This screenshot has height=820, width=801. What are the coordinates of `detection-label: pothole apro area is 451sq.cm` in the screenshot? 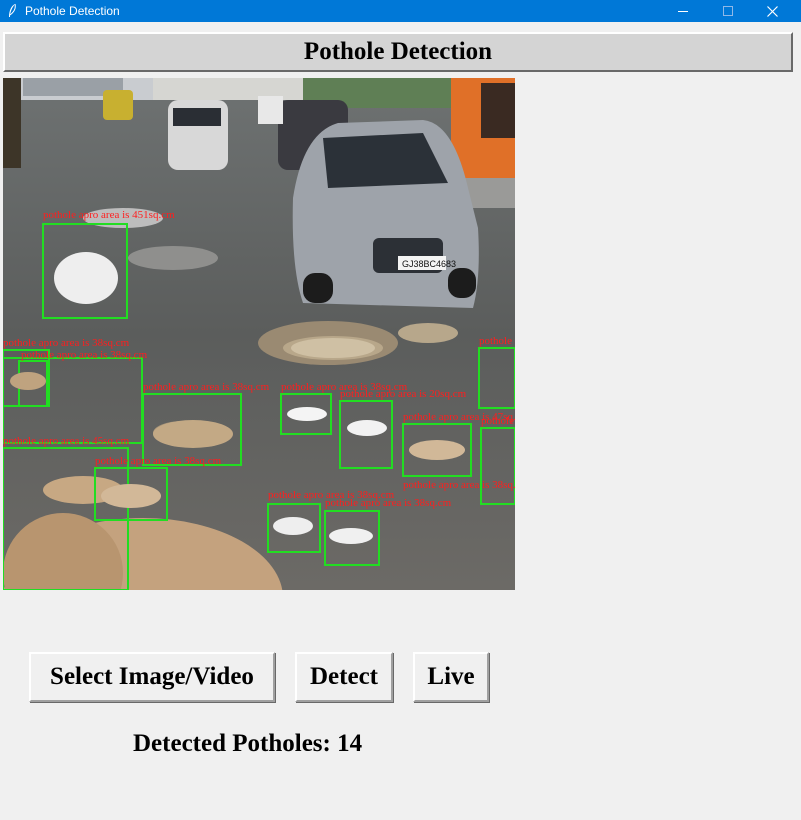 It's located at (109, 215).